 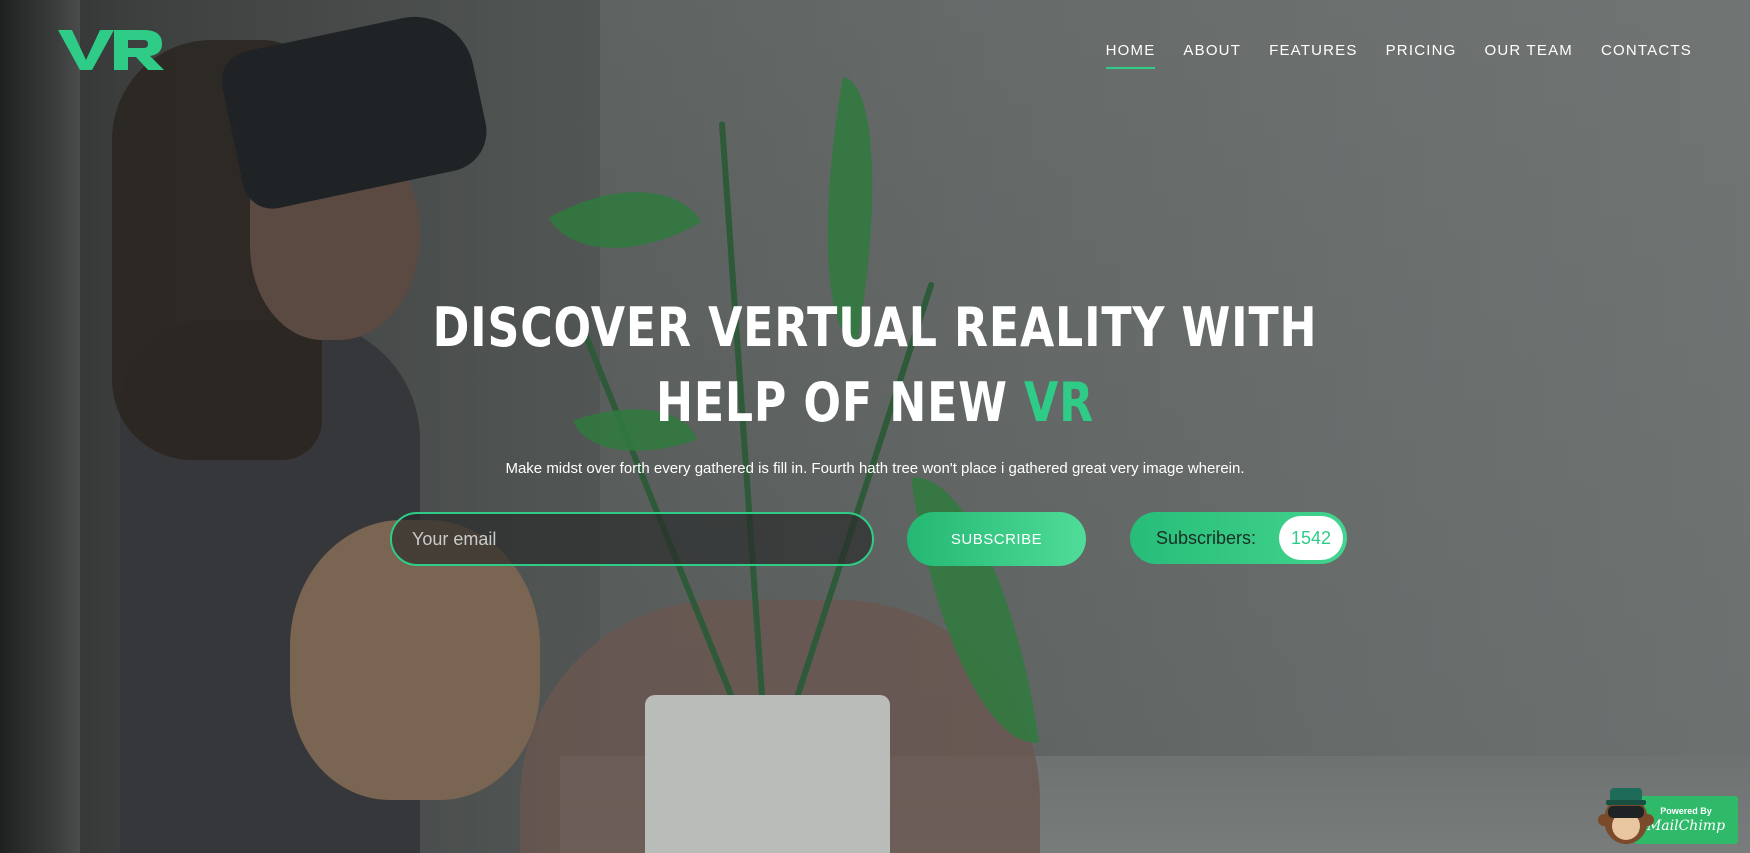 I want to click on subscribers-count-badge: 1542, so click(x=1311, y=538).